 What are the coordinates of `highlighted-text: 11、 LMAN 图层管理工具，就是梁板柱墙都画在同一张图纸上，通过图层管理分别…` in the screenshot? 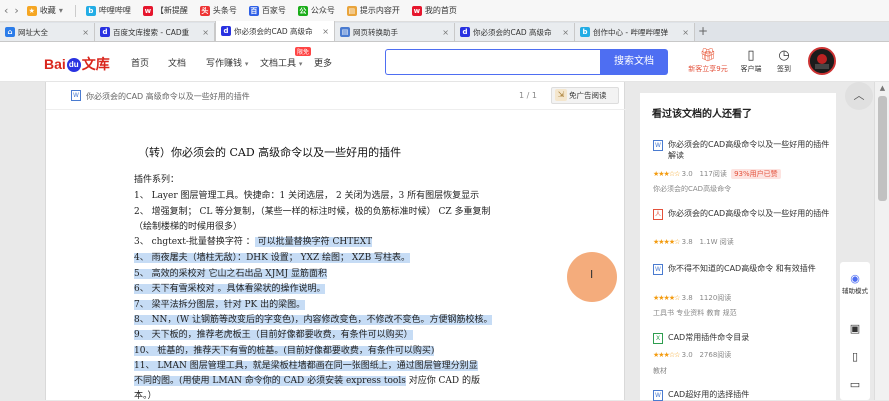 It's located at (306, 366).